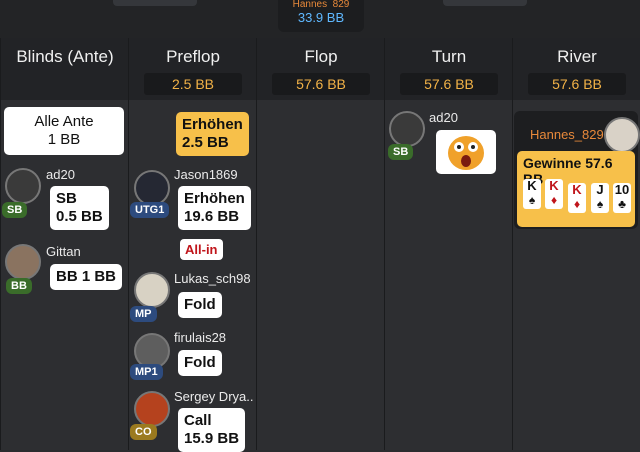 This screenshot has width=640, height=452. Describe the element at coordinates (577, 56) in the screenshot. I see `column-title: River` at that location.